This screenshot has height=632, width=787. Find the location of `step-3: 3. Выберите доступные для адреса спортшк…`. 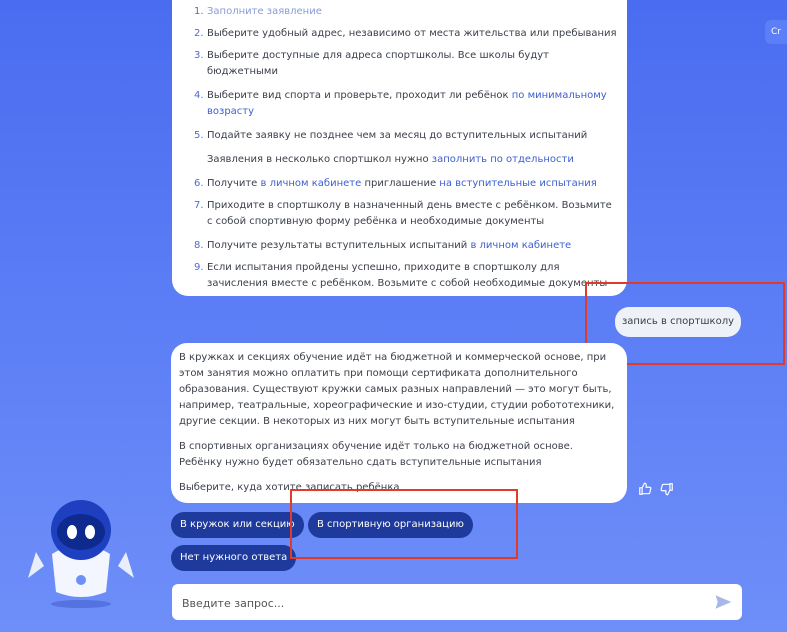

step-3: 3. Выберите доступные для адреса спортшк… is located at coordinates (371, 63).